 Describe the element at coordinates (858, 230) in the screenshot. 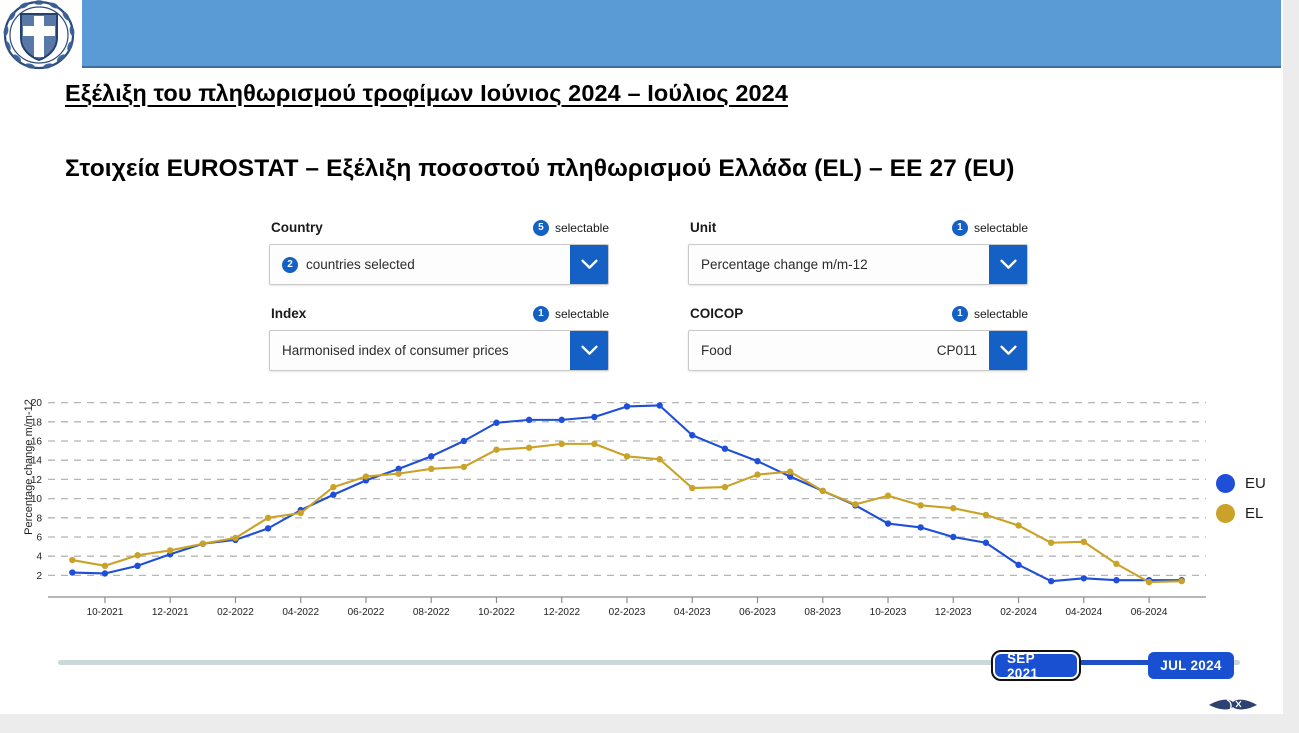

I see `selector-unit-header: Unit 1 selectable` at that location.